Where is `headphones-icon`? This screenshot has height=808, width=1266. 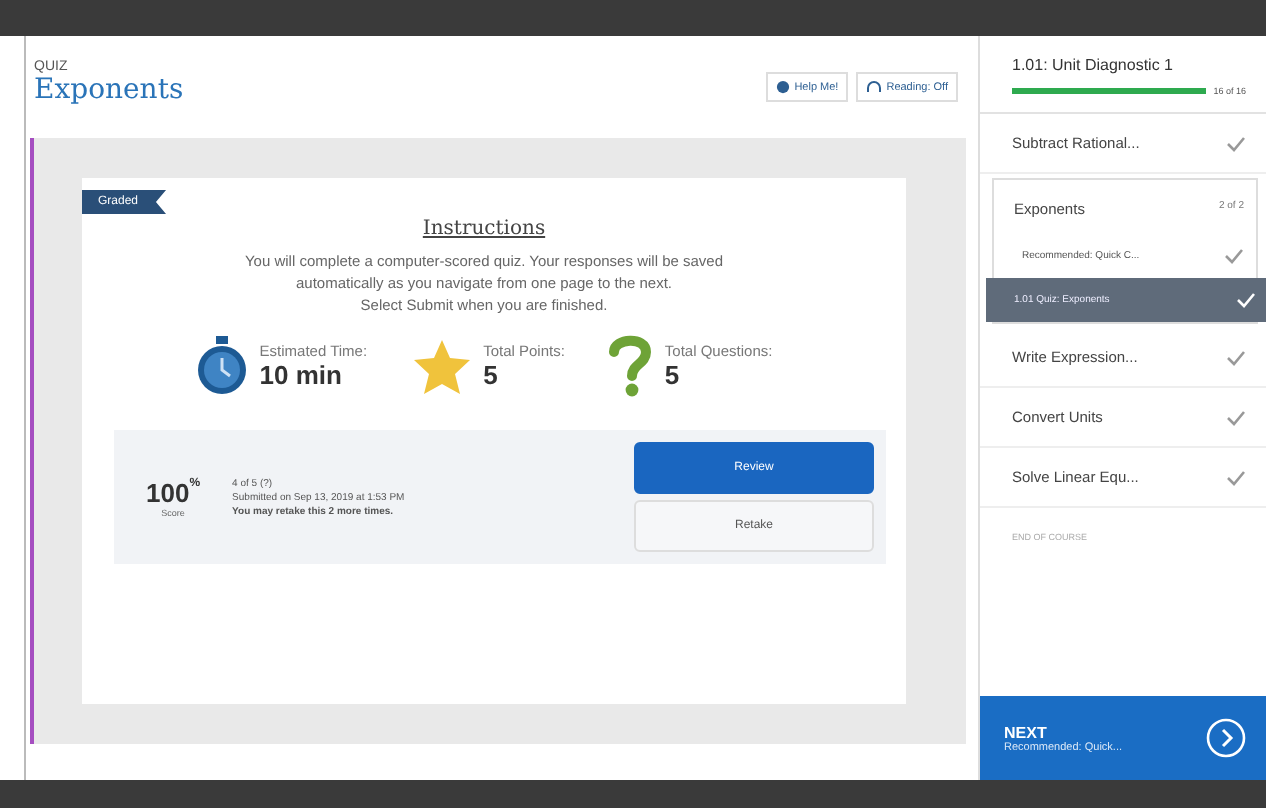 headphones-icon is located at coordinates (874, 87).